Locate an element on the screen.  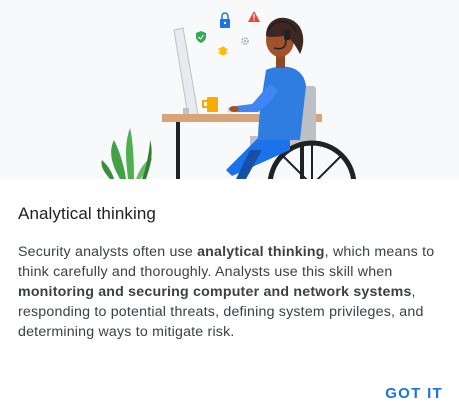
body-emphasis-analytical-thinking: analytical thinking is located at coordinates (261, 252).